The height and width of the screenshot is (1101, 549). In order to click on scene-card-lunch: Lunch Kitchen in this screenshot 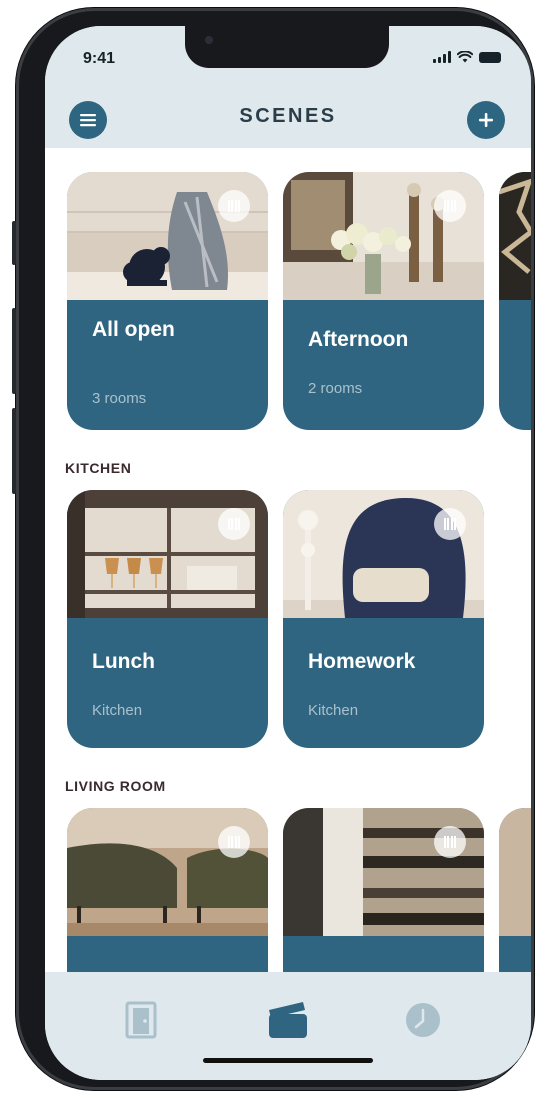, I will do `click(167, 619)`.